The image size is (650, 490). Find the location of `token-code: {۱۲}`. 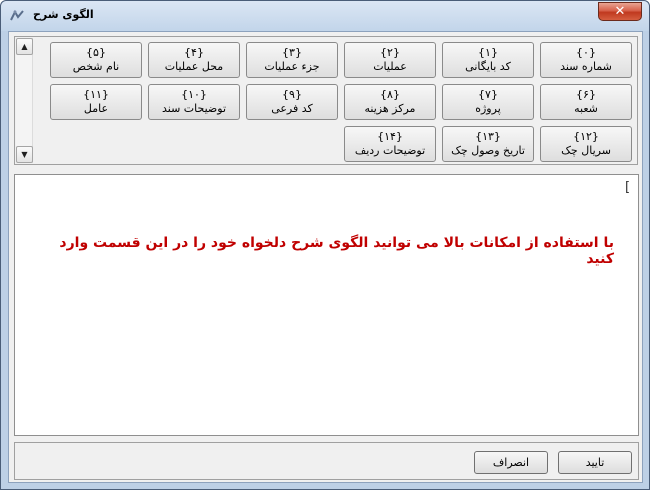

token-code: {۱۲} is located at coordinates (586, 136).